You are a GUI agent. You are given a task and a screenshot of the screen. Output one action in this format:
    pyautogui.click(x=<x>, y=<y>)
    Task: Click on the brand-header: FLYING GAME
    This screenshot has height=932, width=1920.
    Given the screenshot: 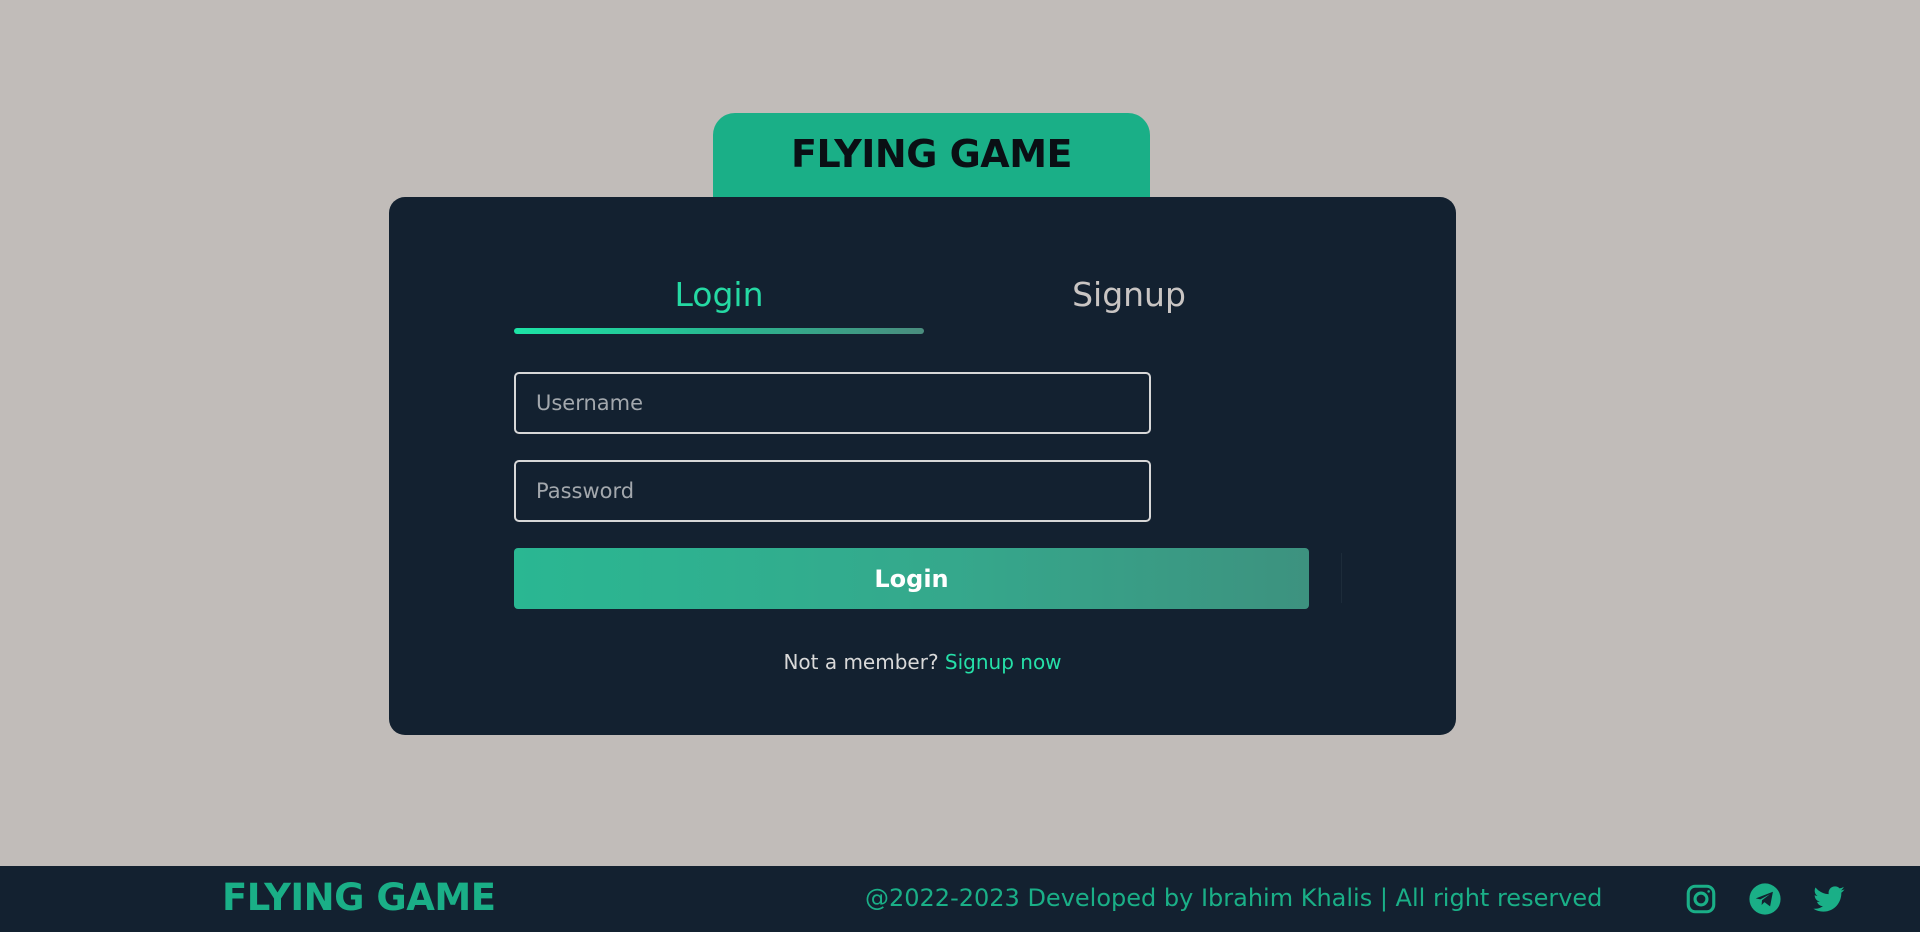 What is the action you would take?
    pyautogui.click(x=931, y=158)
    